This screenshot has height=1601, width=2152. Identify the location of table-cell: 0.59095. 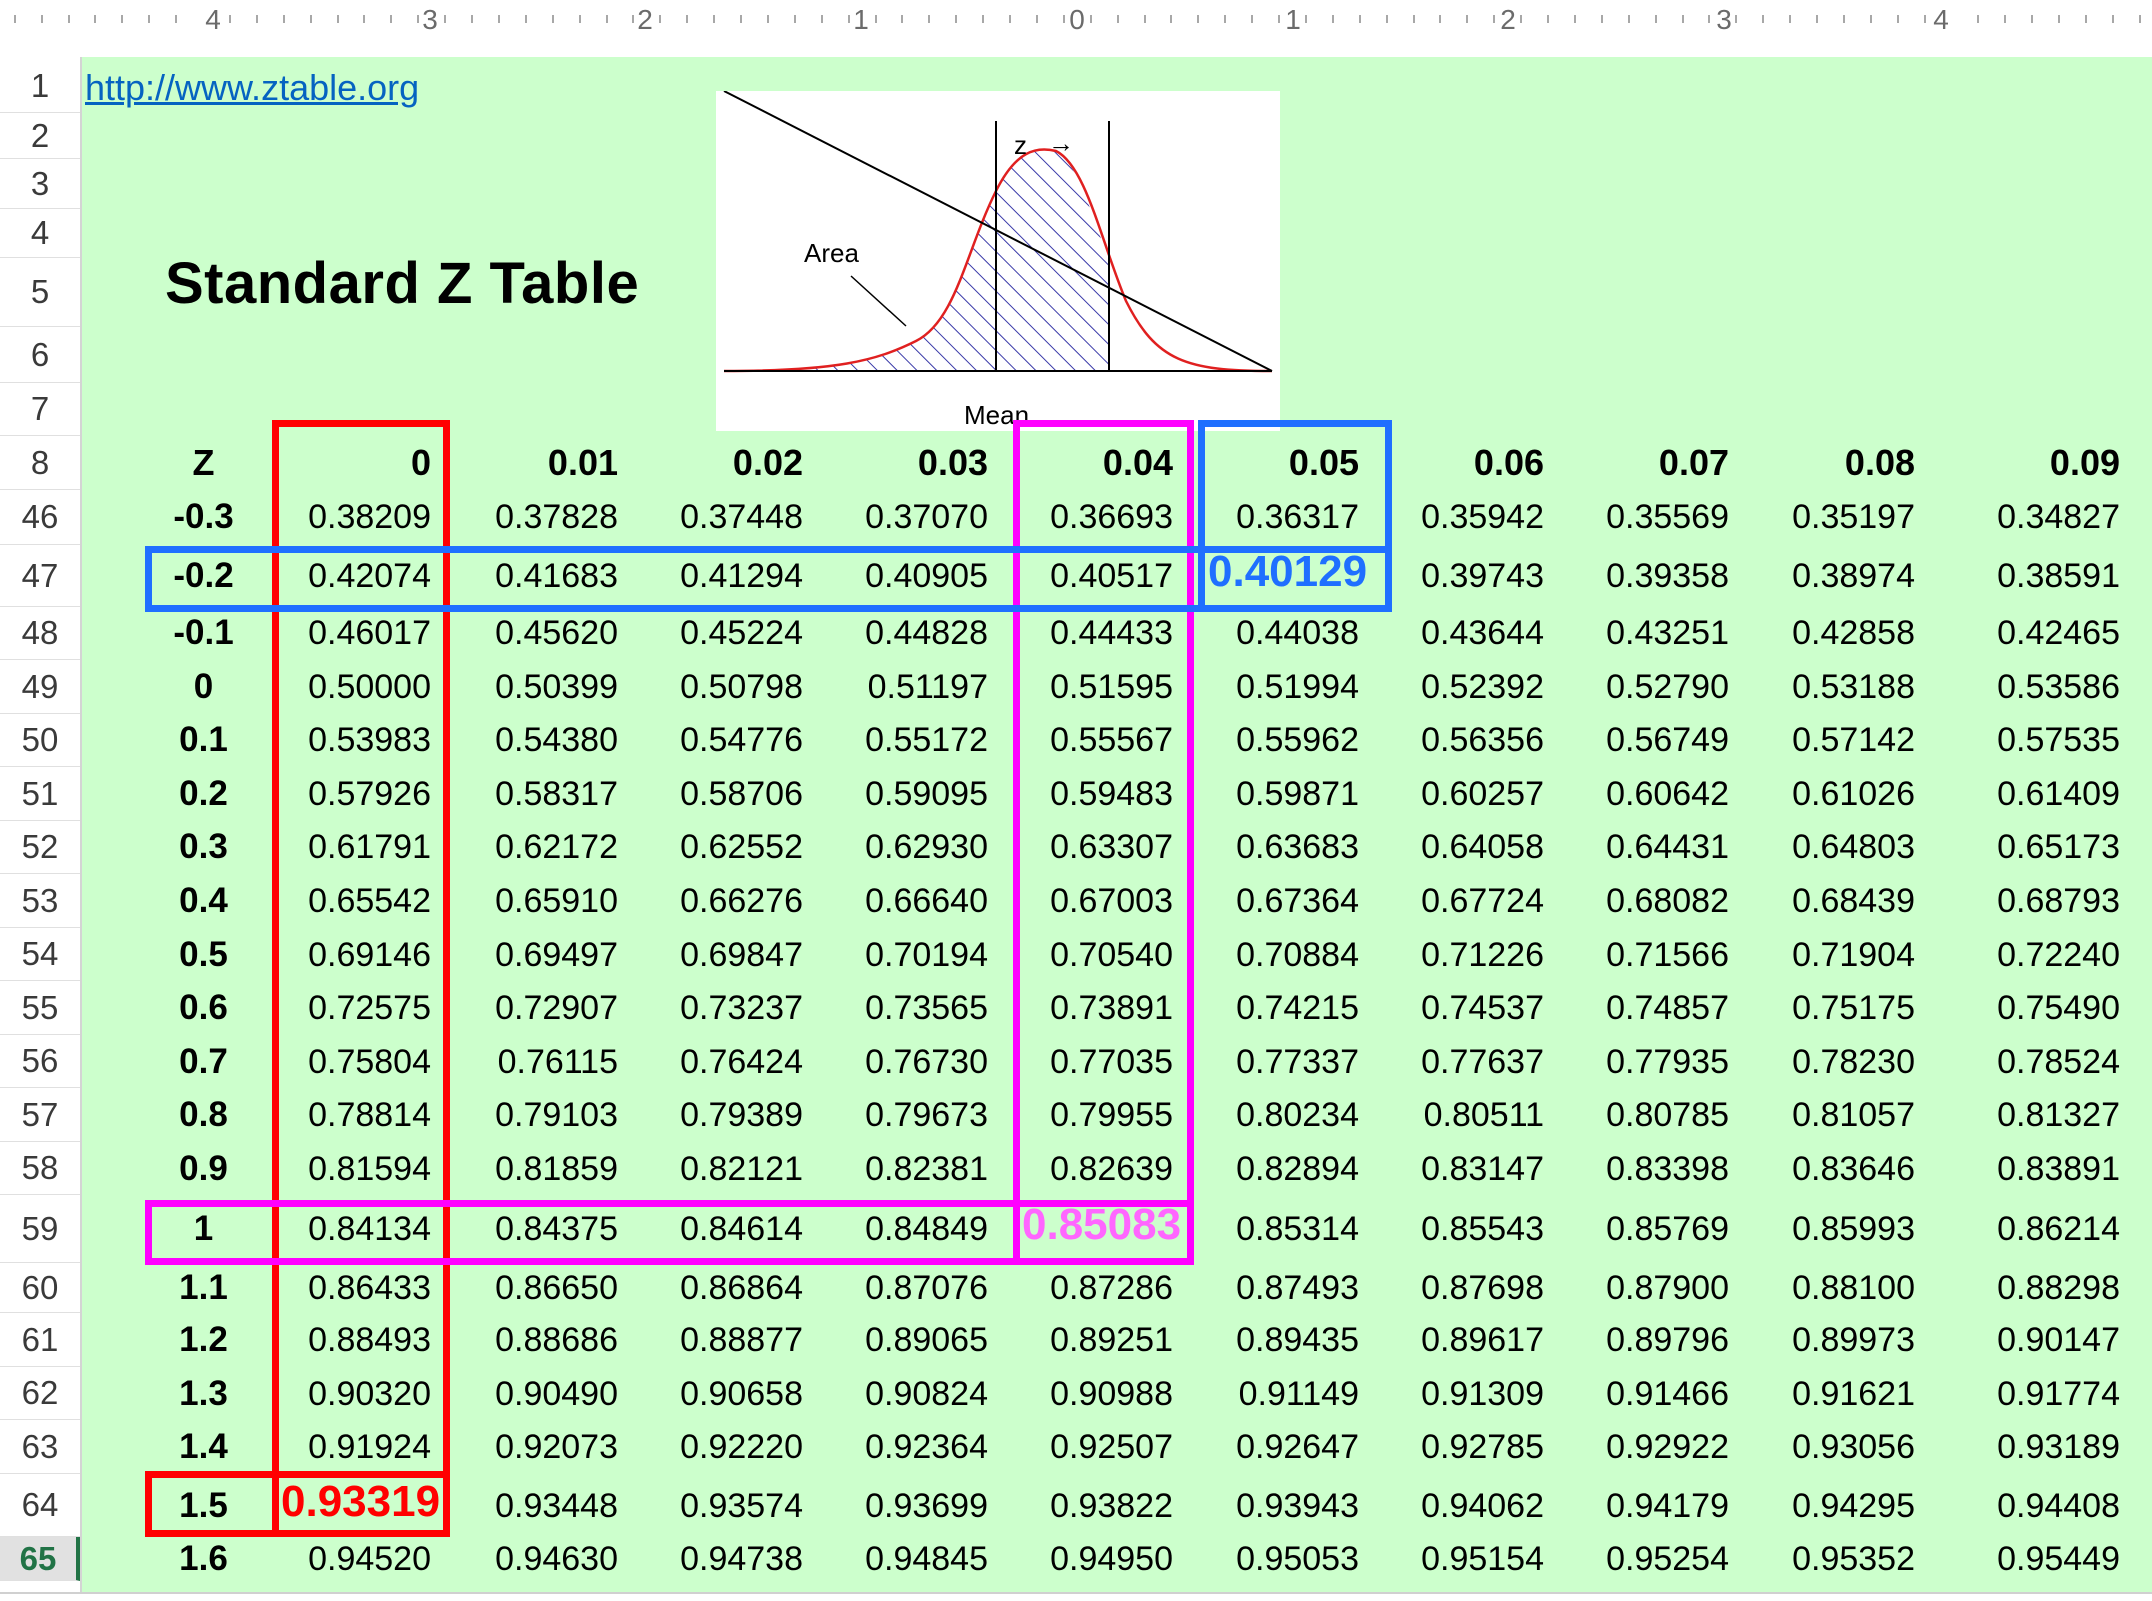
(892, 794).